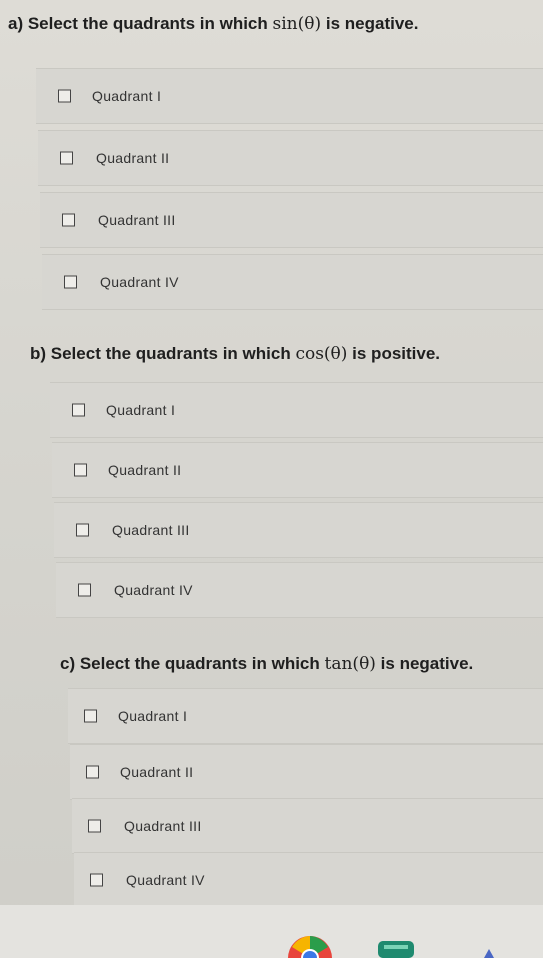 The width and height of the screenshot is (543, 958). What do you see at coordinates (321, 354) in the screenshot?
I see `question-b-math: cos(θ)` at bounding box center [321, 354].